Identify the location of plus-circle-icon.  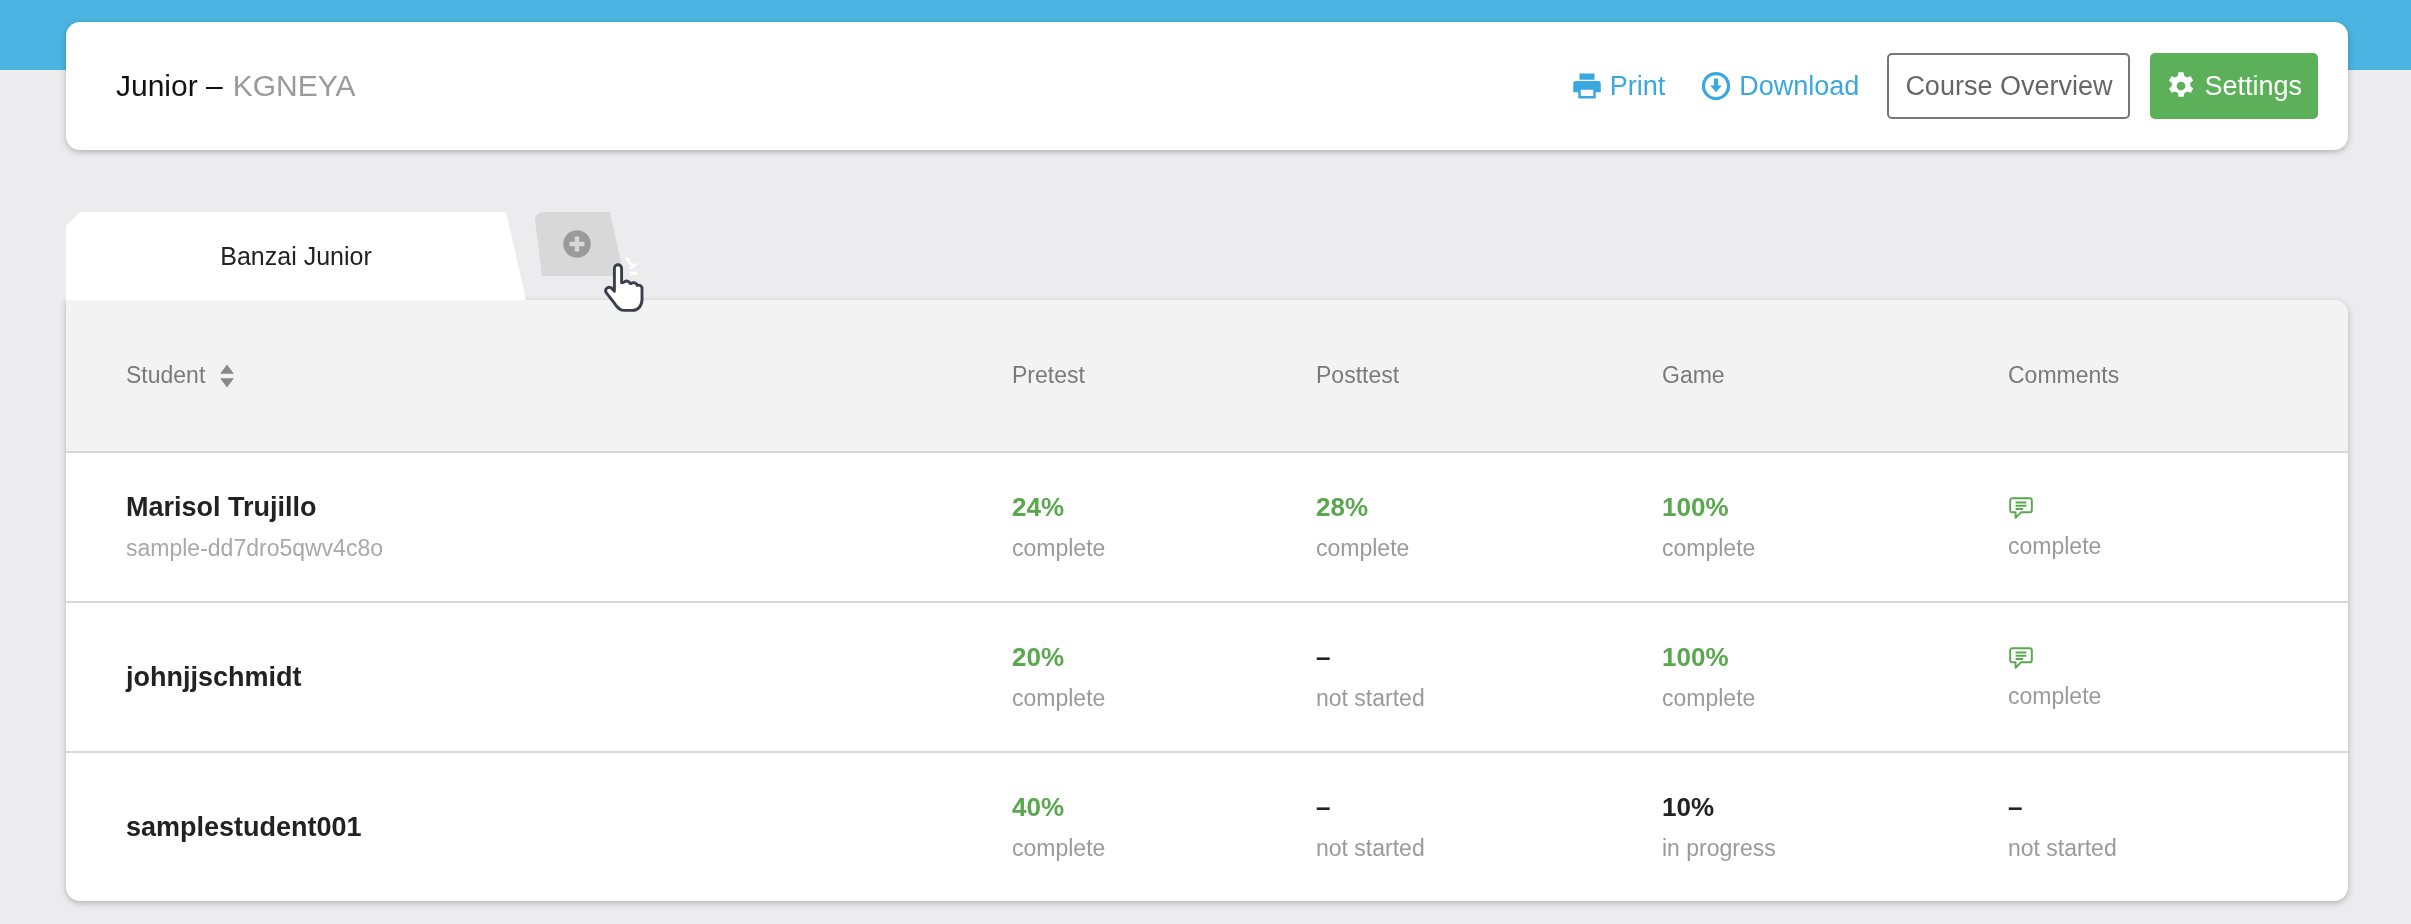
(577, 244).